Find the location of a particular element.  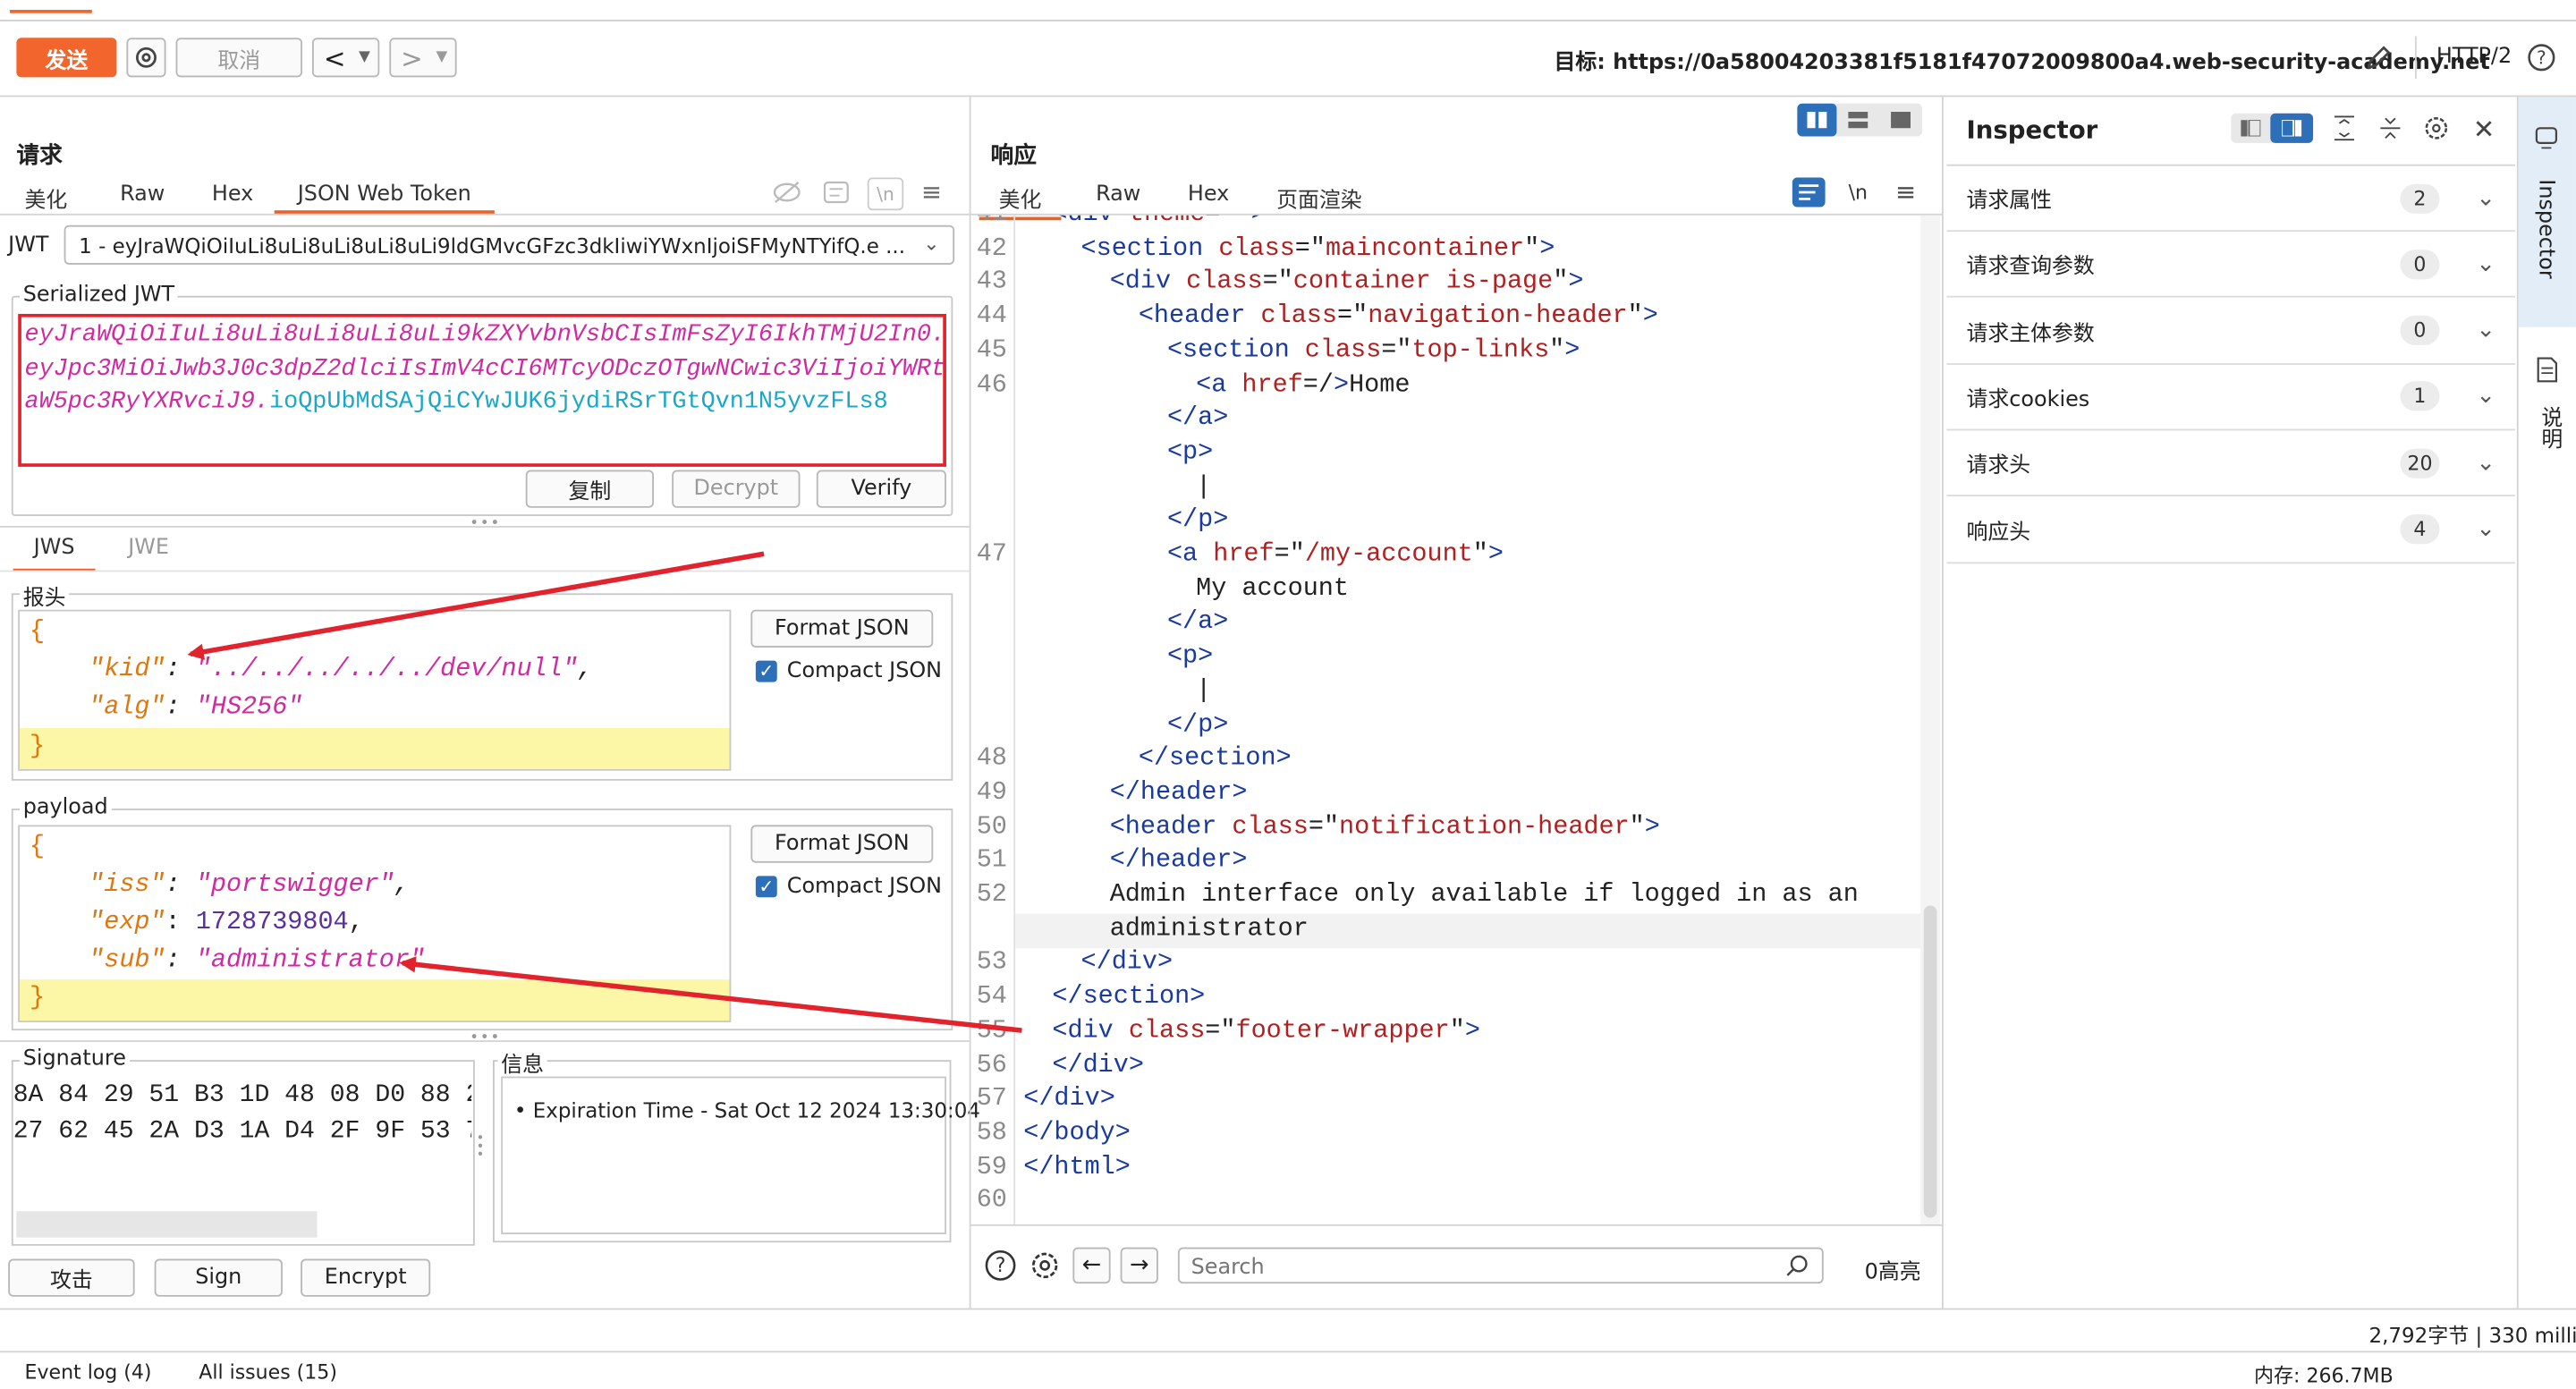

arrow-to-sub is located at coordinates (710, 994).